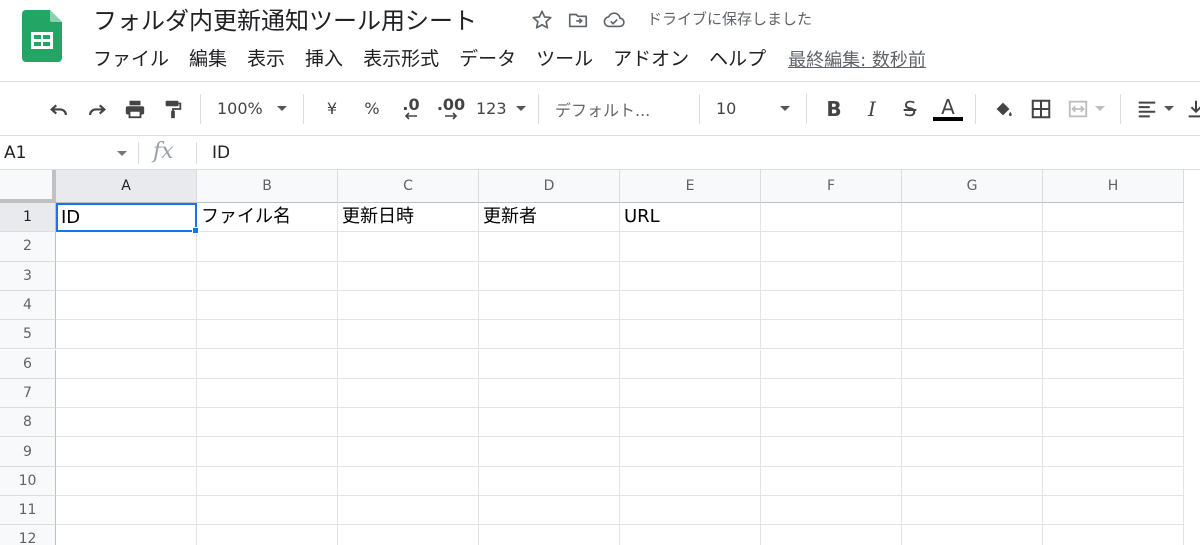  What do you see at coordinates (408, 481) in the screenshot?
I see `cell-c10` at bounding box center [408, 481].